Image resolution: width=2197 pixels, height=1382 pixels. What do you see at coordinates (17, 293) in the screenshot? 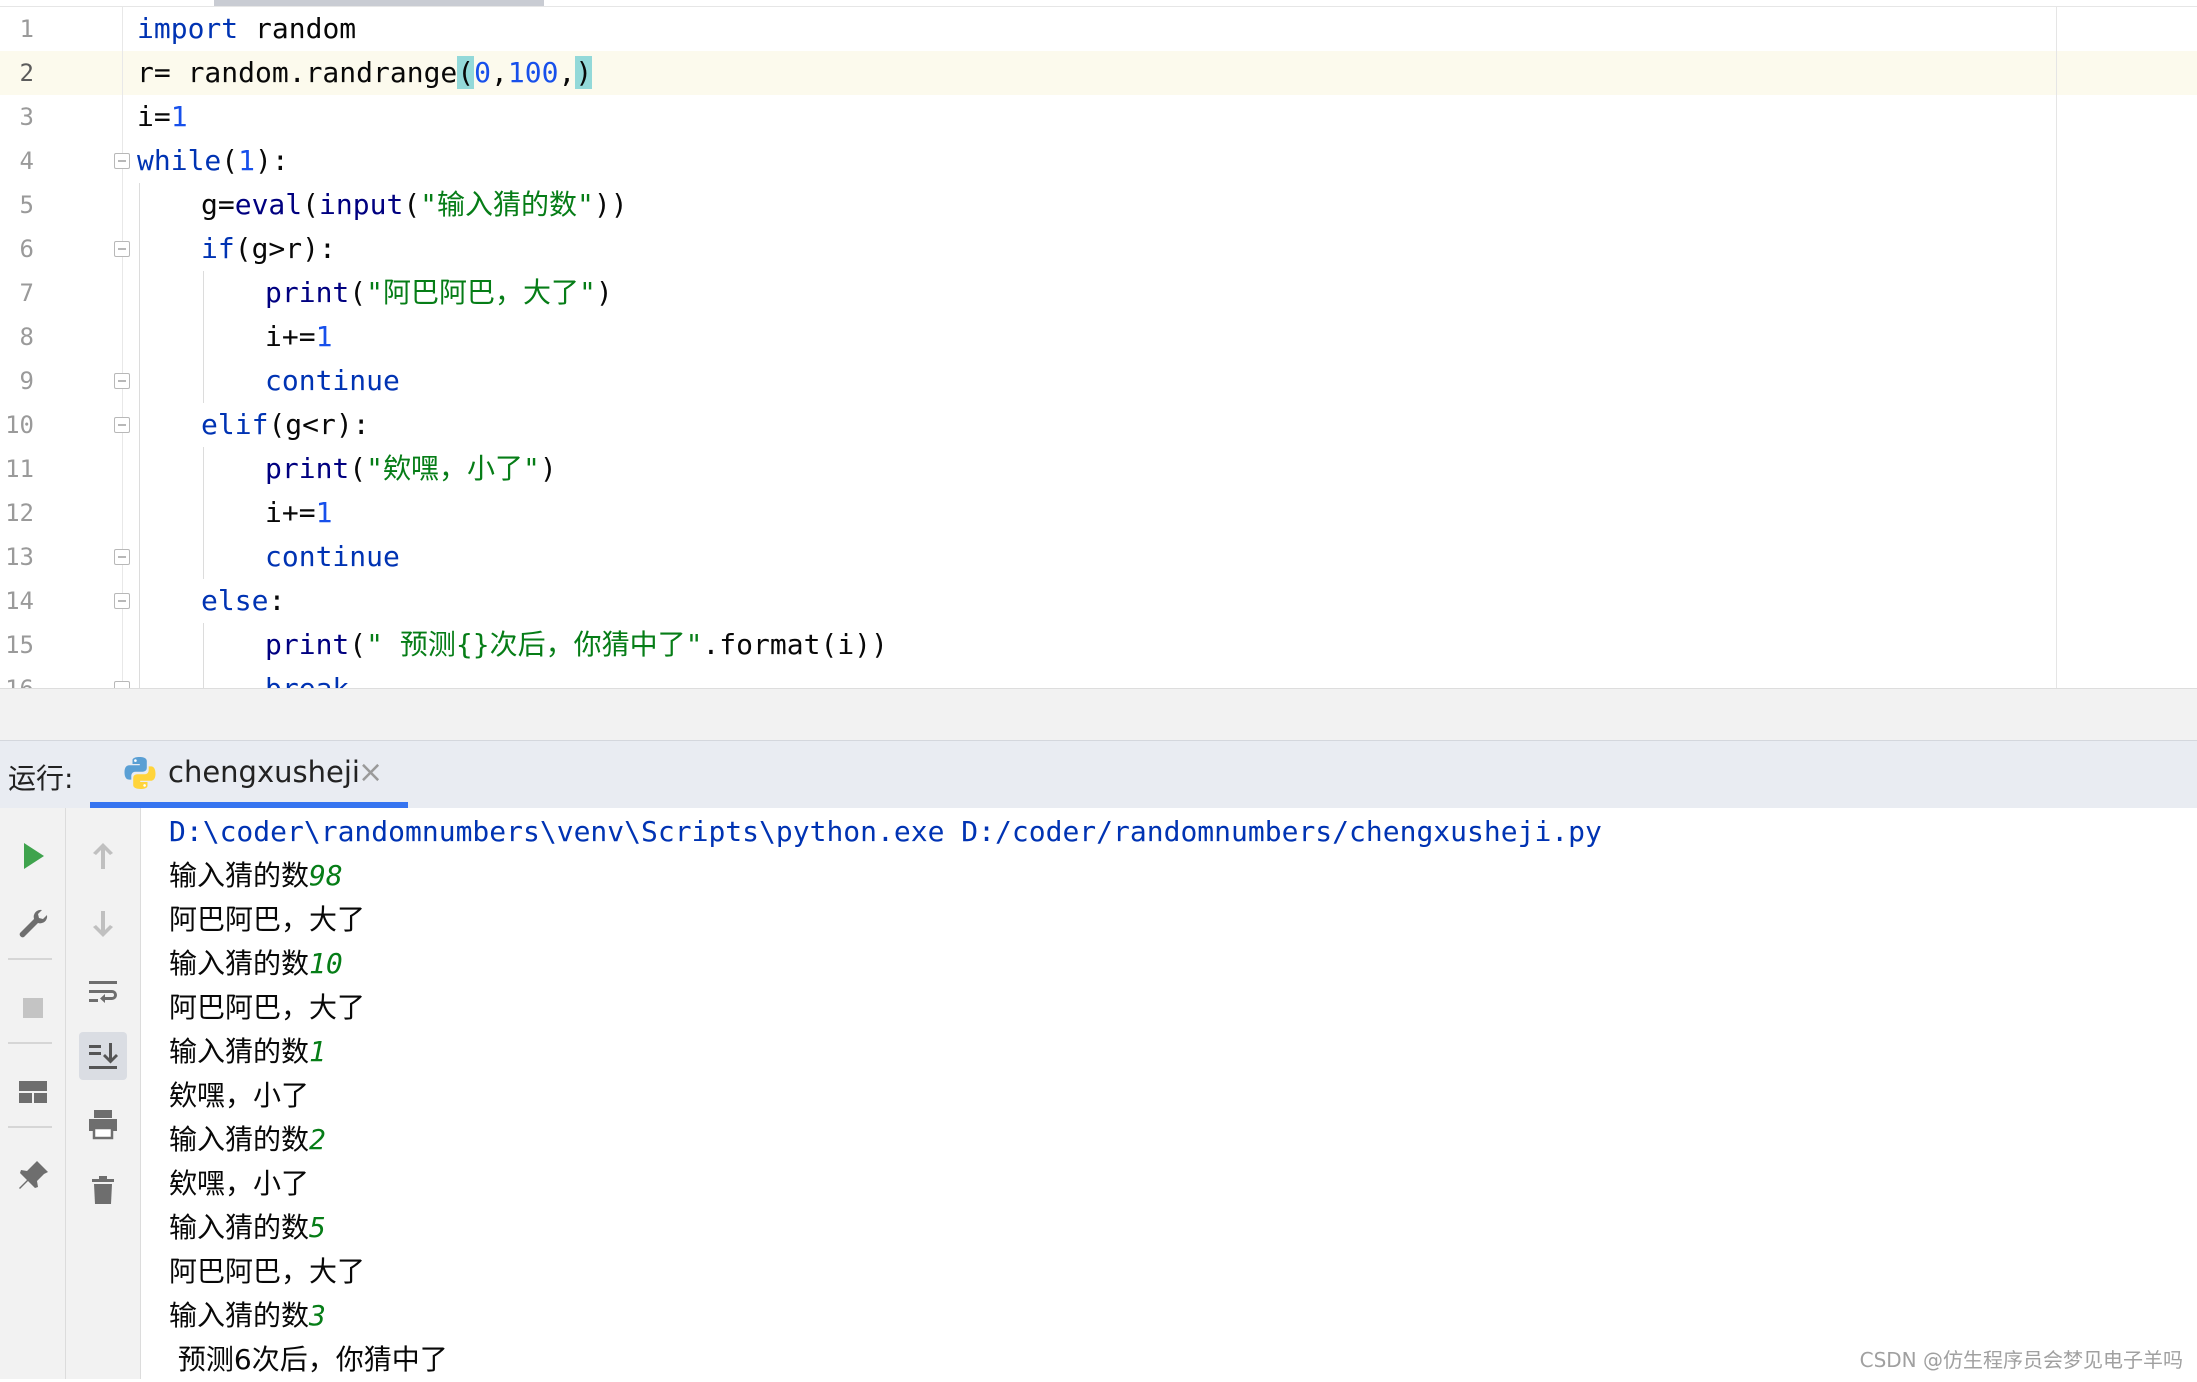
I see `line-number: 7` at bounding box center [17, 293].